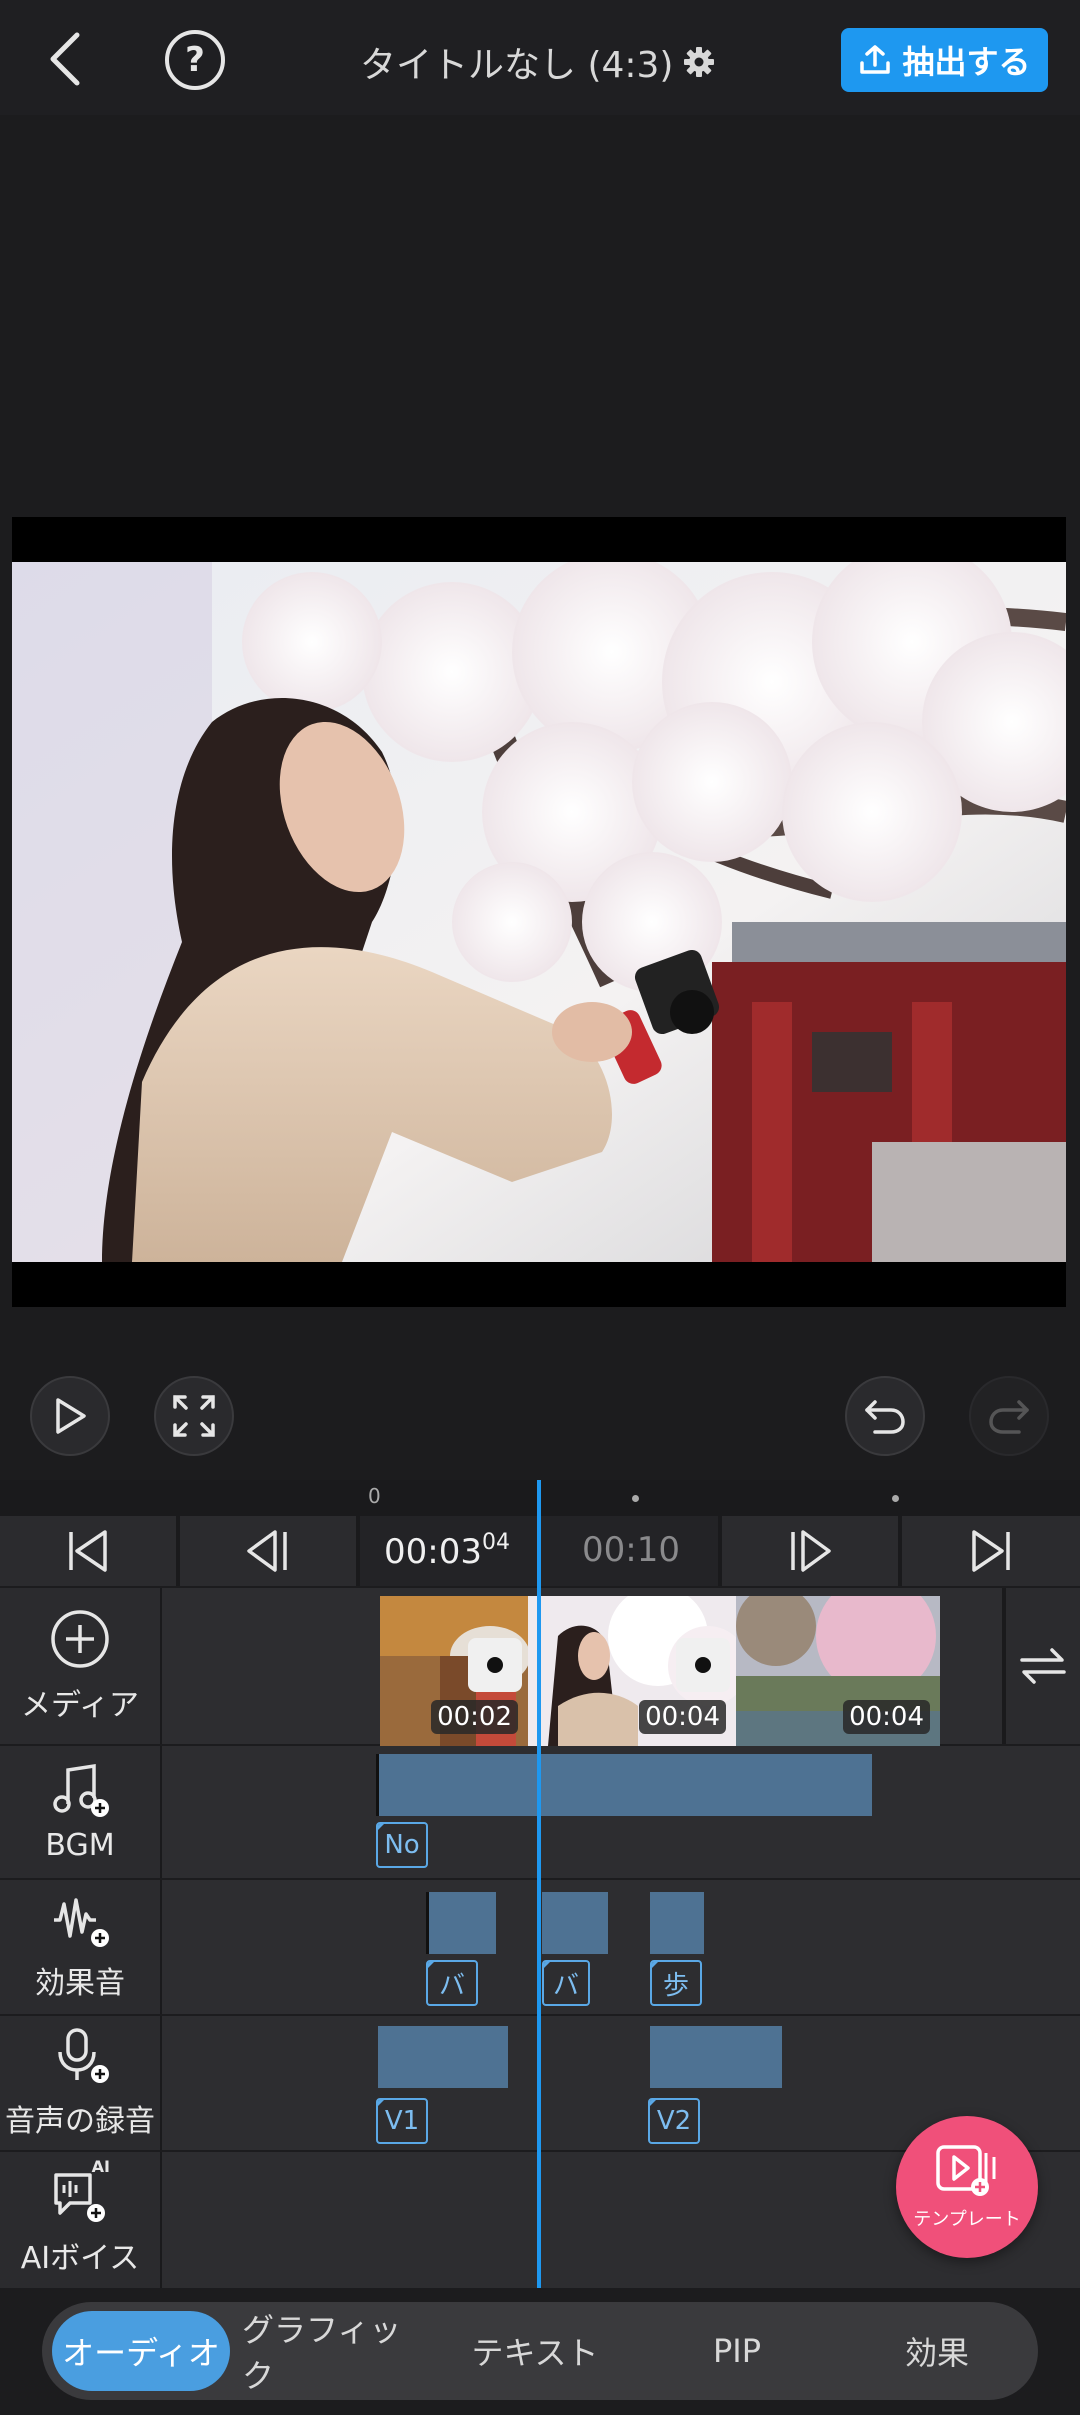  I want to click on video-template-icon, so click(966, 2170).